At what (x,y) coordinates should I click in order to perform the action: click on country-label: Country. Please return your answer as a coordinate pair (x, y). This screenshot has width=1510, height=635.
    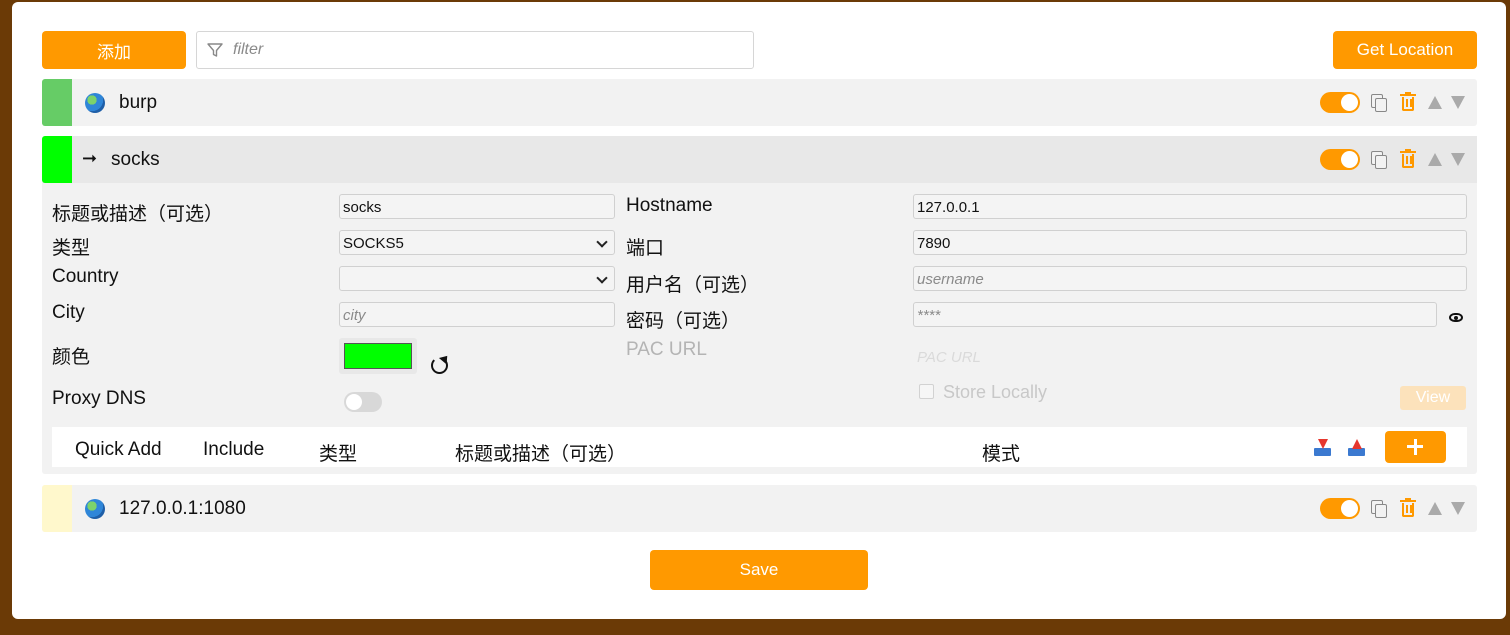
    Looking at the image, I should click on (85, 276).